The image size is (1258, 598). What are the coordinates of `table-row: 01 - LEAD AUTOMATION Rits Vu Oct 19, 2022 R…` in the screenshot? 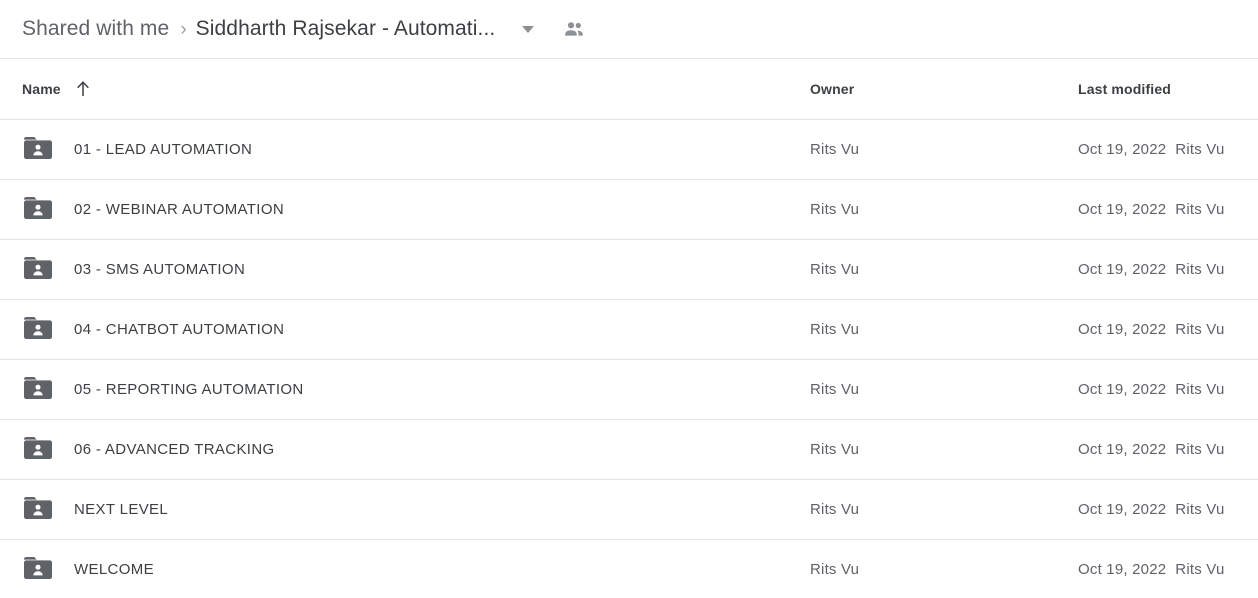 It's located at (629, 150).